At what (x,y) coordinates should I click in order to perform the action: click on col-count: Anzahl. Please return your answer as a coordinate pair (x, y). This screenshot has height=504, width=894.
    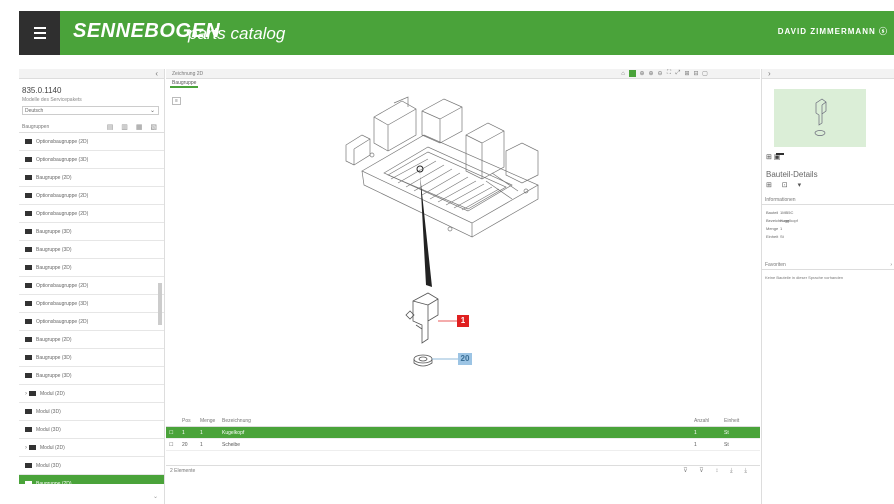
    Looking at the image, I should click on (709, 421).